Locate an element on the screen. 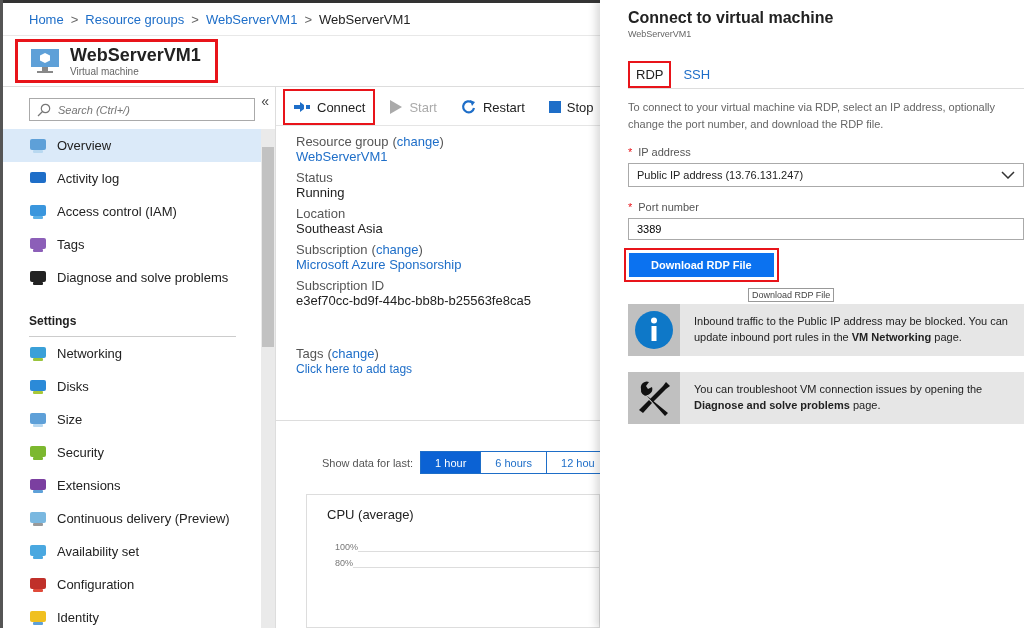  plug-icon is located at coordinates (302, 107).